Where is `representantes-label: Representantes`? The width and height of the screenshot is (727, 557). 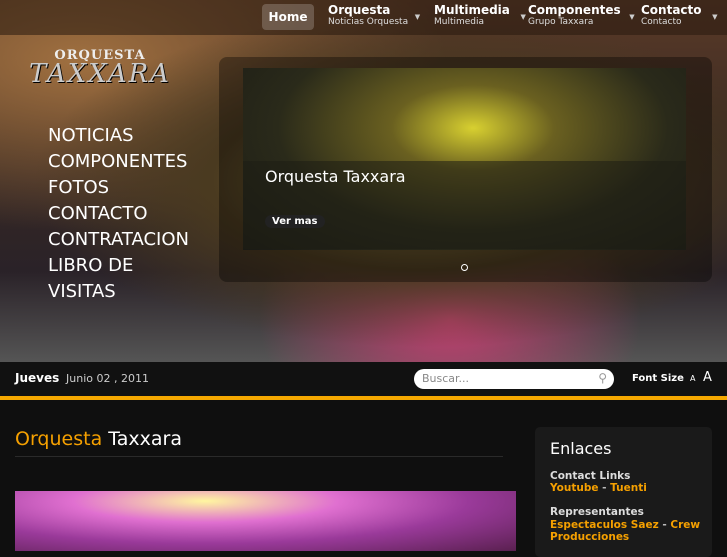
representantes-label: Representantes is located at coordinates (597, 512).